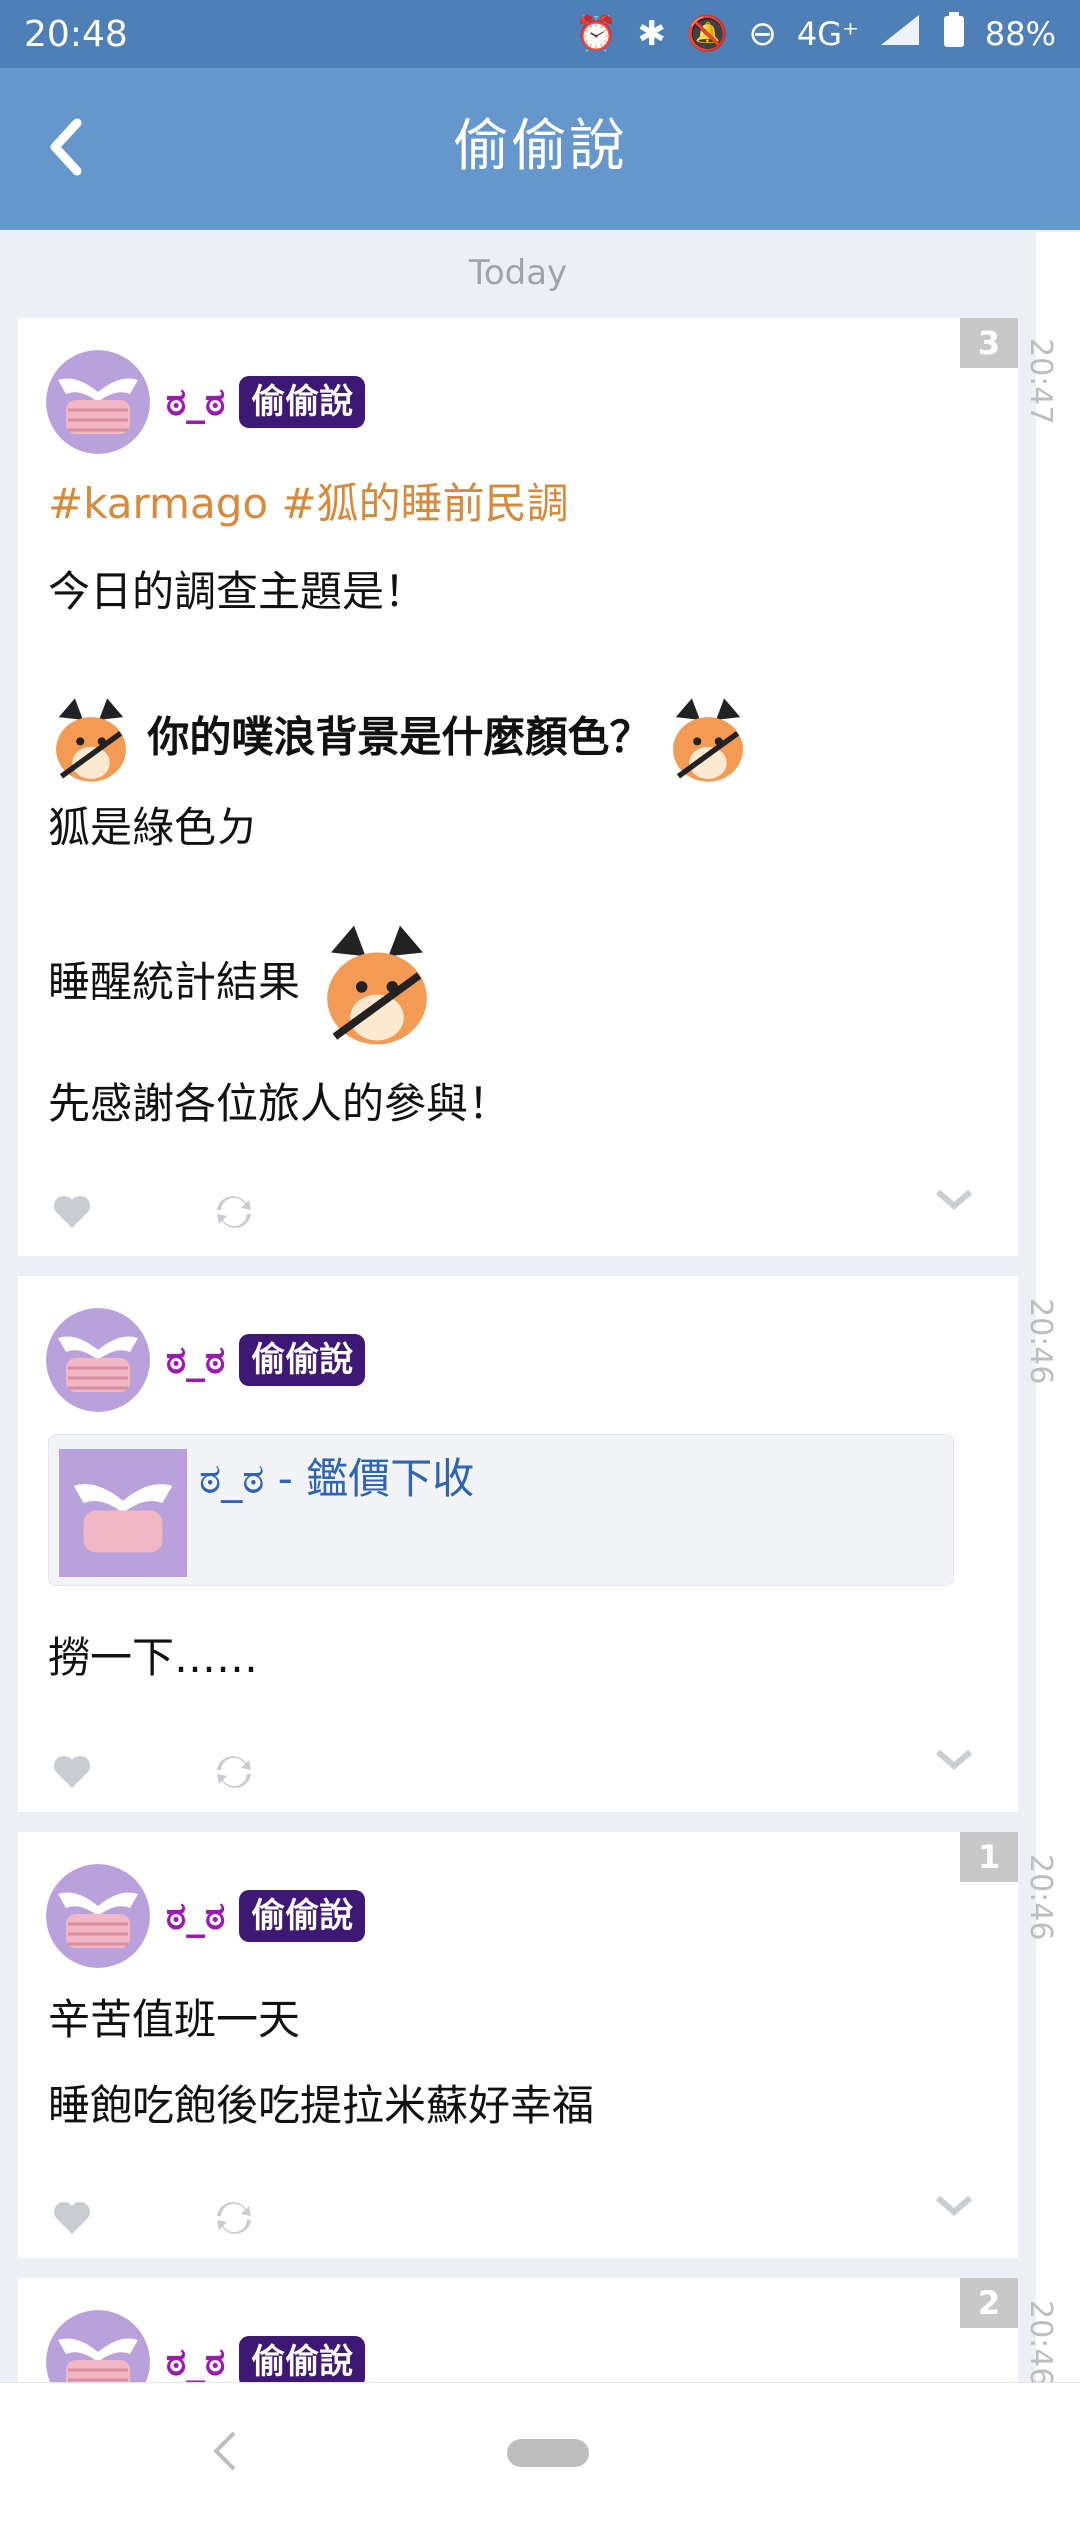  Describe the element at coordinates (501, 1510) in the screenshot. I see `link-preview: ಠ_ಠ - 鑑價下收` at that location.